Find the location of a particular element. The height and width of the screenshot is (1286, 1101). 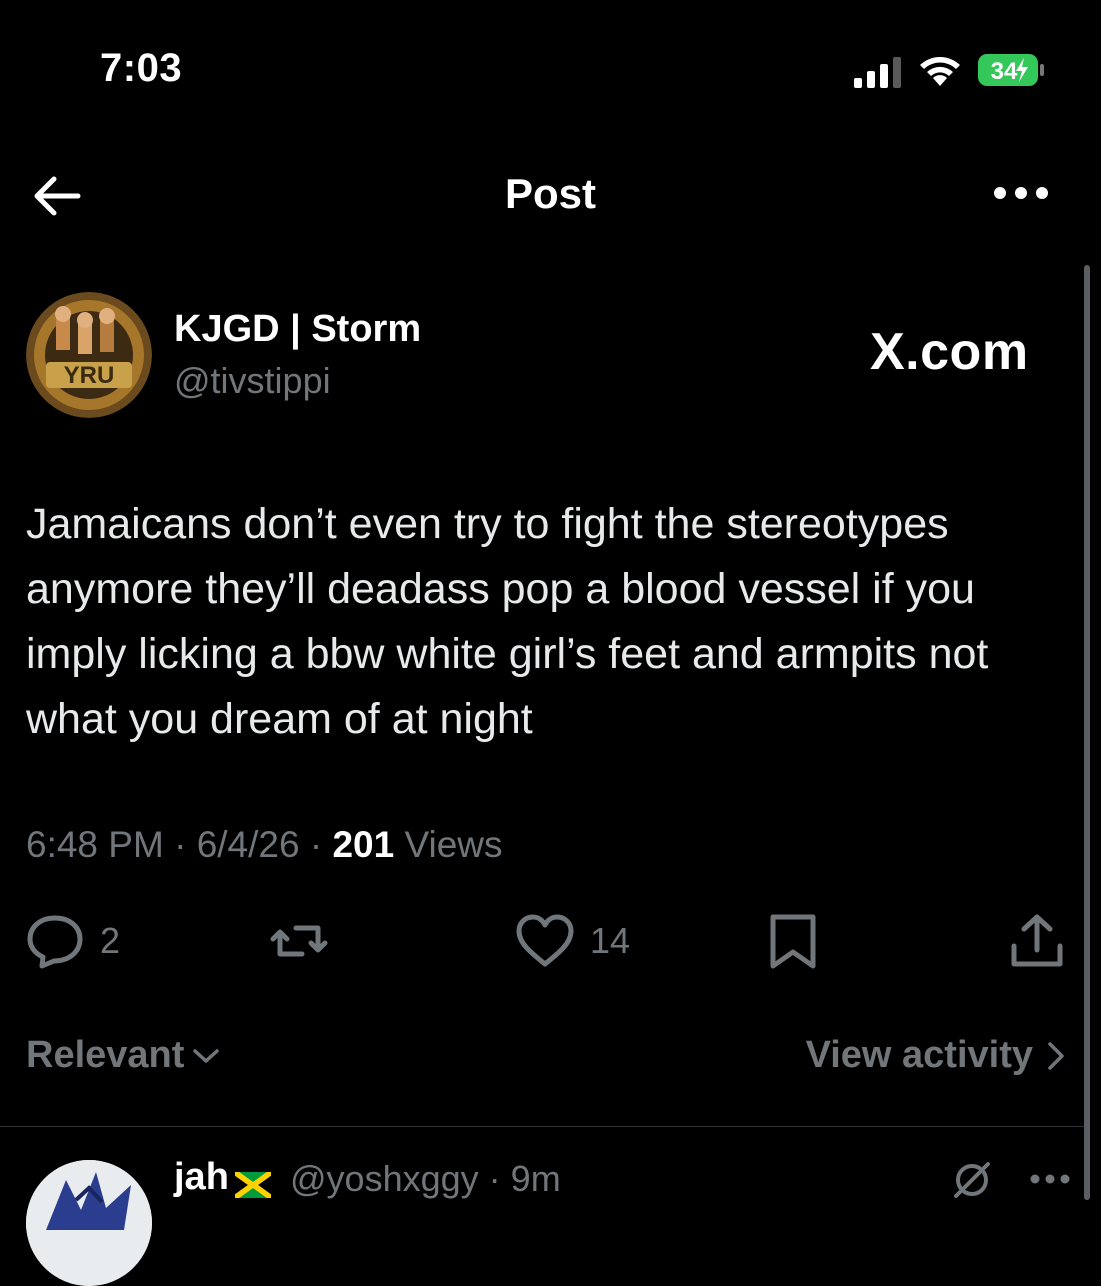

reply-author-name: jah is located at coordinates (201, 1177).